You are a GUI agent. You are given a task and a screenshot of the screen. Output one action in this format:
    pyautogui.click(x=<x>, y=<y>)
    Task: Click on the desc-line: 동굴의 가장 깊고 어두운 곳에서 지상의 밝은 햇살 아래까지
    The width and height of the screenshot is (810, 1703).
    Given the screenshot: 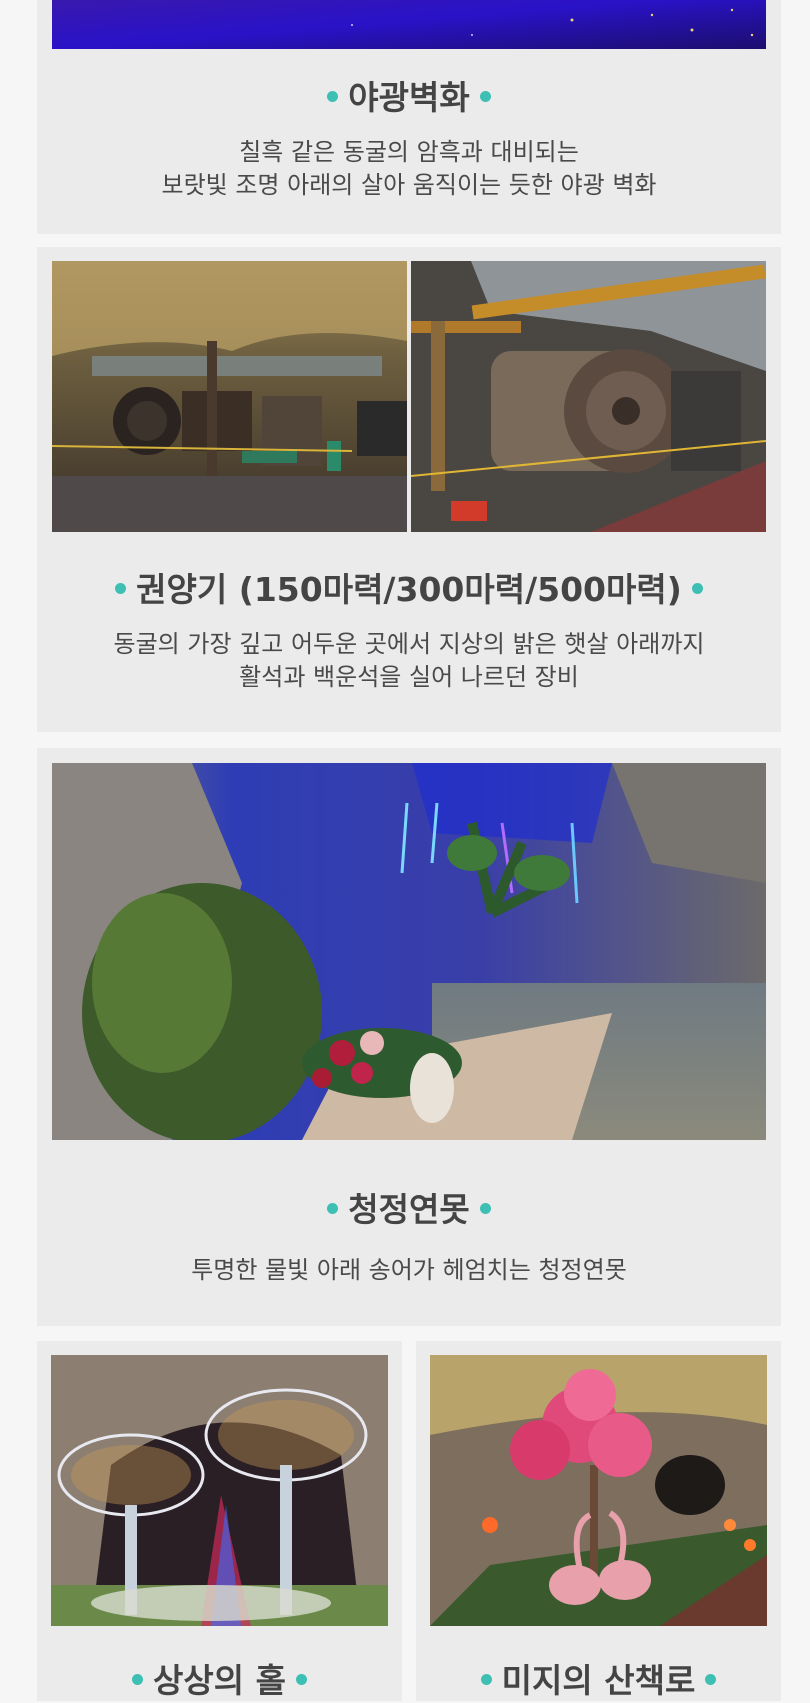 What is the action you would take?
    pyautogui.click(x=409, y=644)
    